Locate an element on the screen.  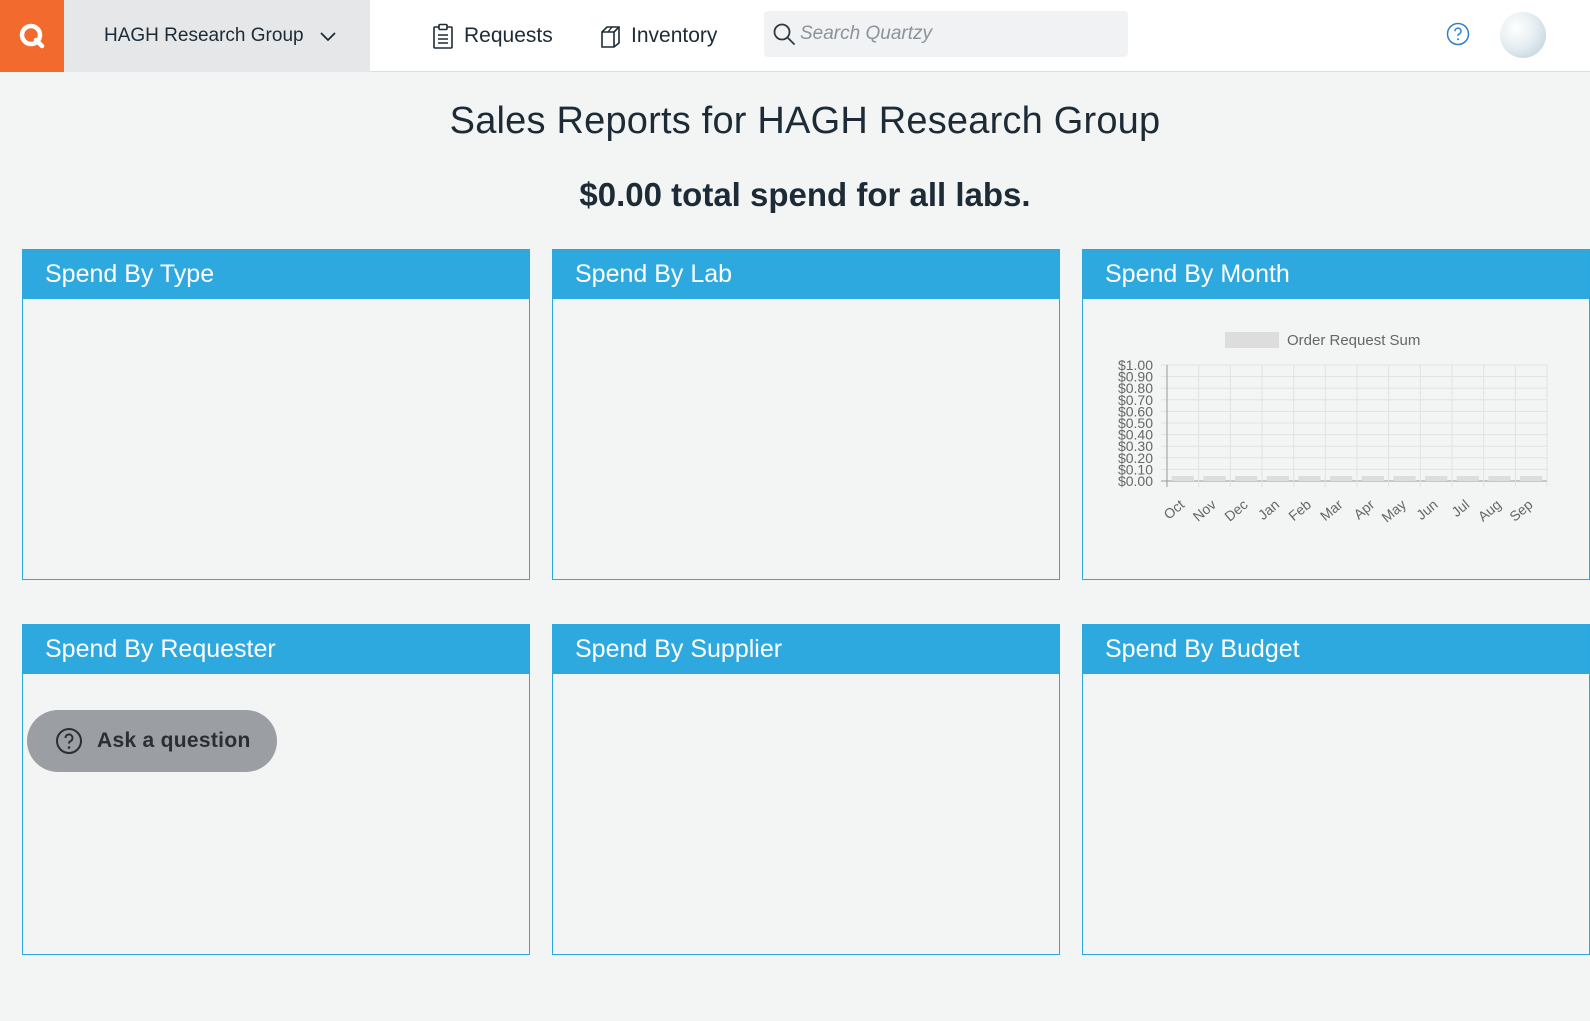
card-spend-by-type: Spend By Type is located at coordinates (276, 414).